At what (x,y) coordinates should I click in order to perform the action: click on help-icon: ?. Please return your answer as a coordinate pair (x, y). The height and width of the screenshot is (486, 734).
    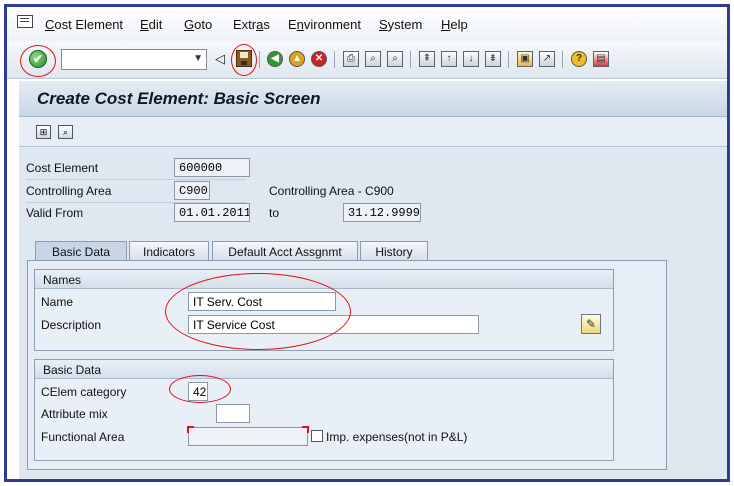
    Looking at the image, I should click on (579, 59).